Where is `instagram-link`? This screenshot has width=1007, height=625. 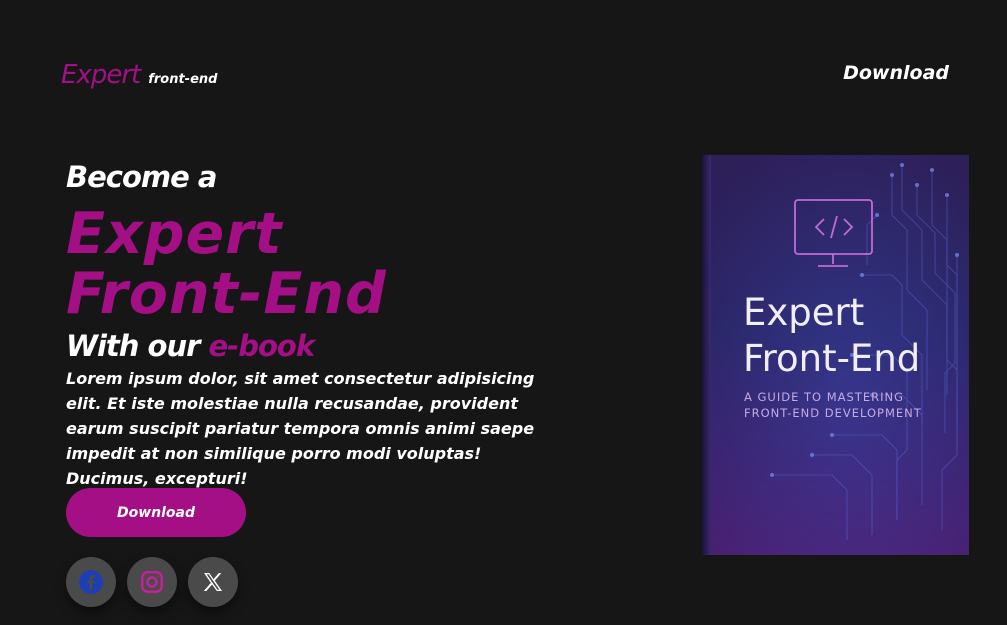 instagram-link is located at coordinates (152, 582).